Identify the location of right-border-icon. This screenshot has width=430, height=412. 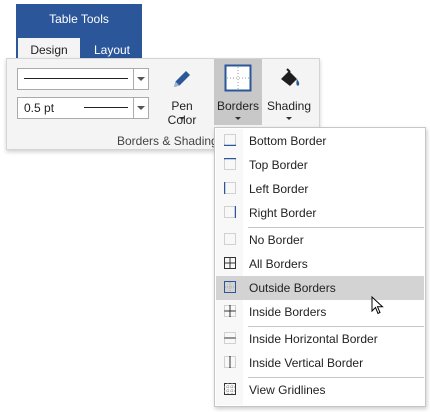
(230, 212).